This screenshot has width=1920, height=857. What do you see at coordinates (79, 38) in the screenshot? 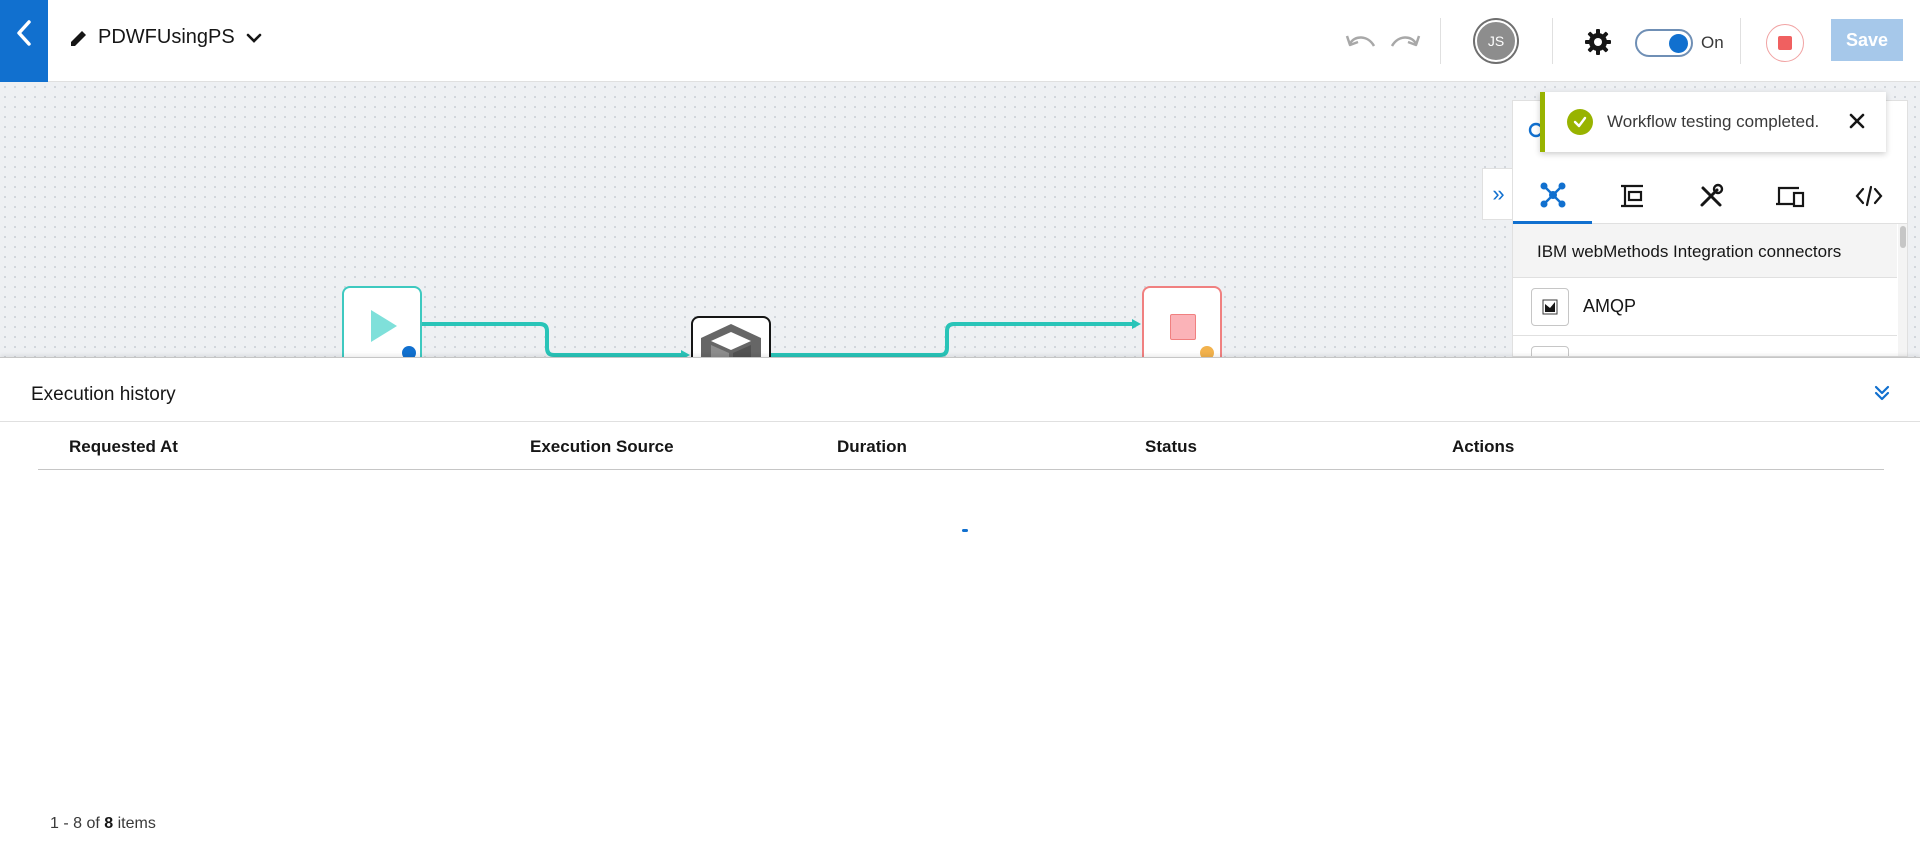
I see `pencil-icon` at bounding box center [79, 38].